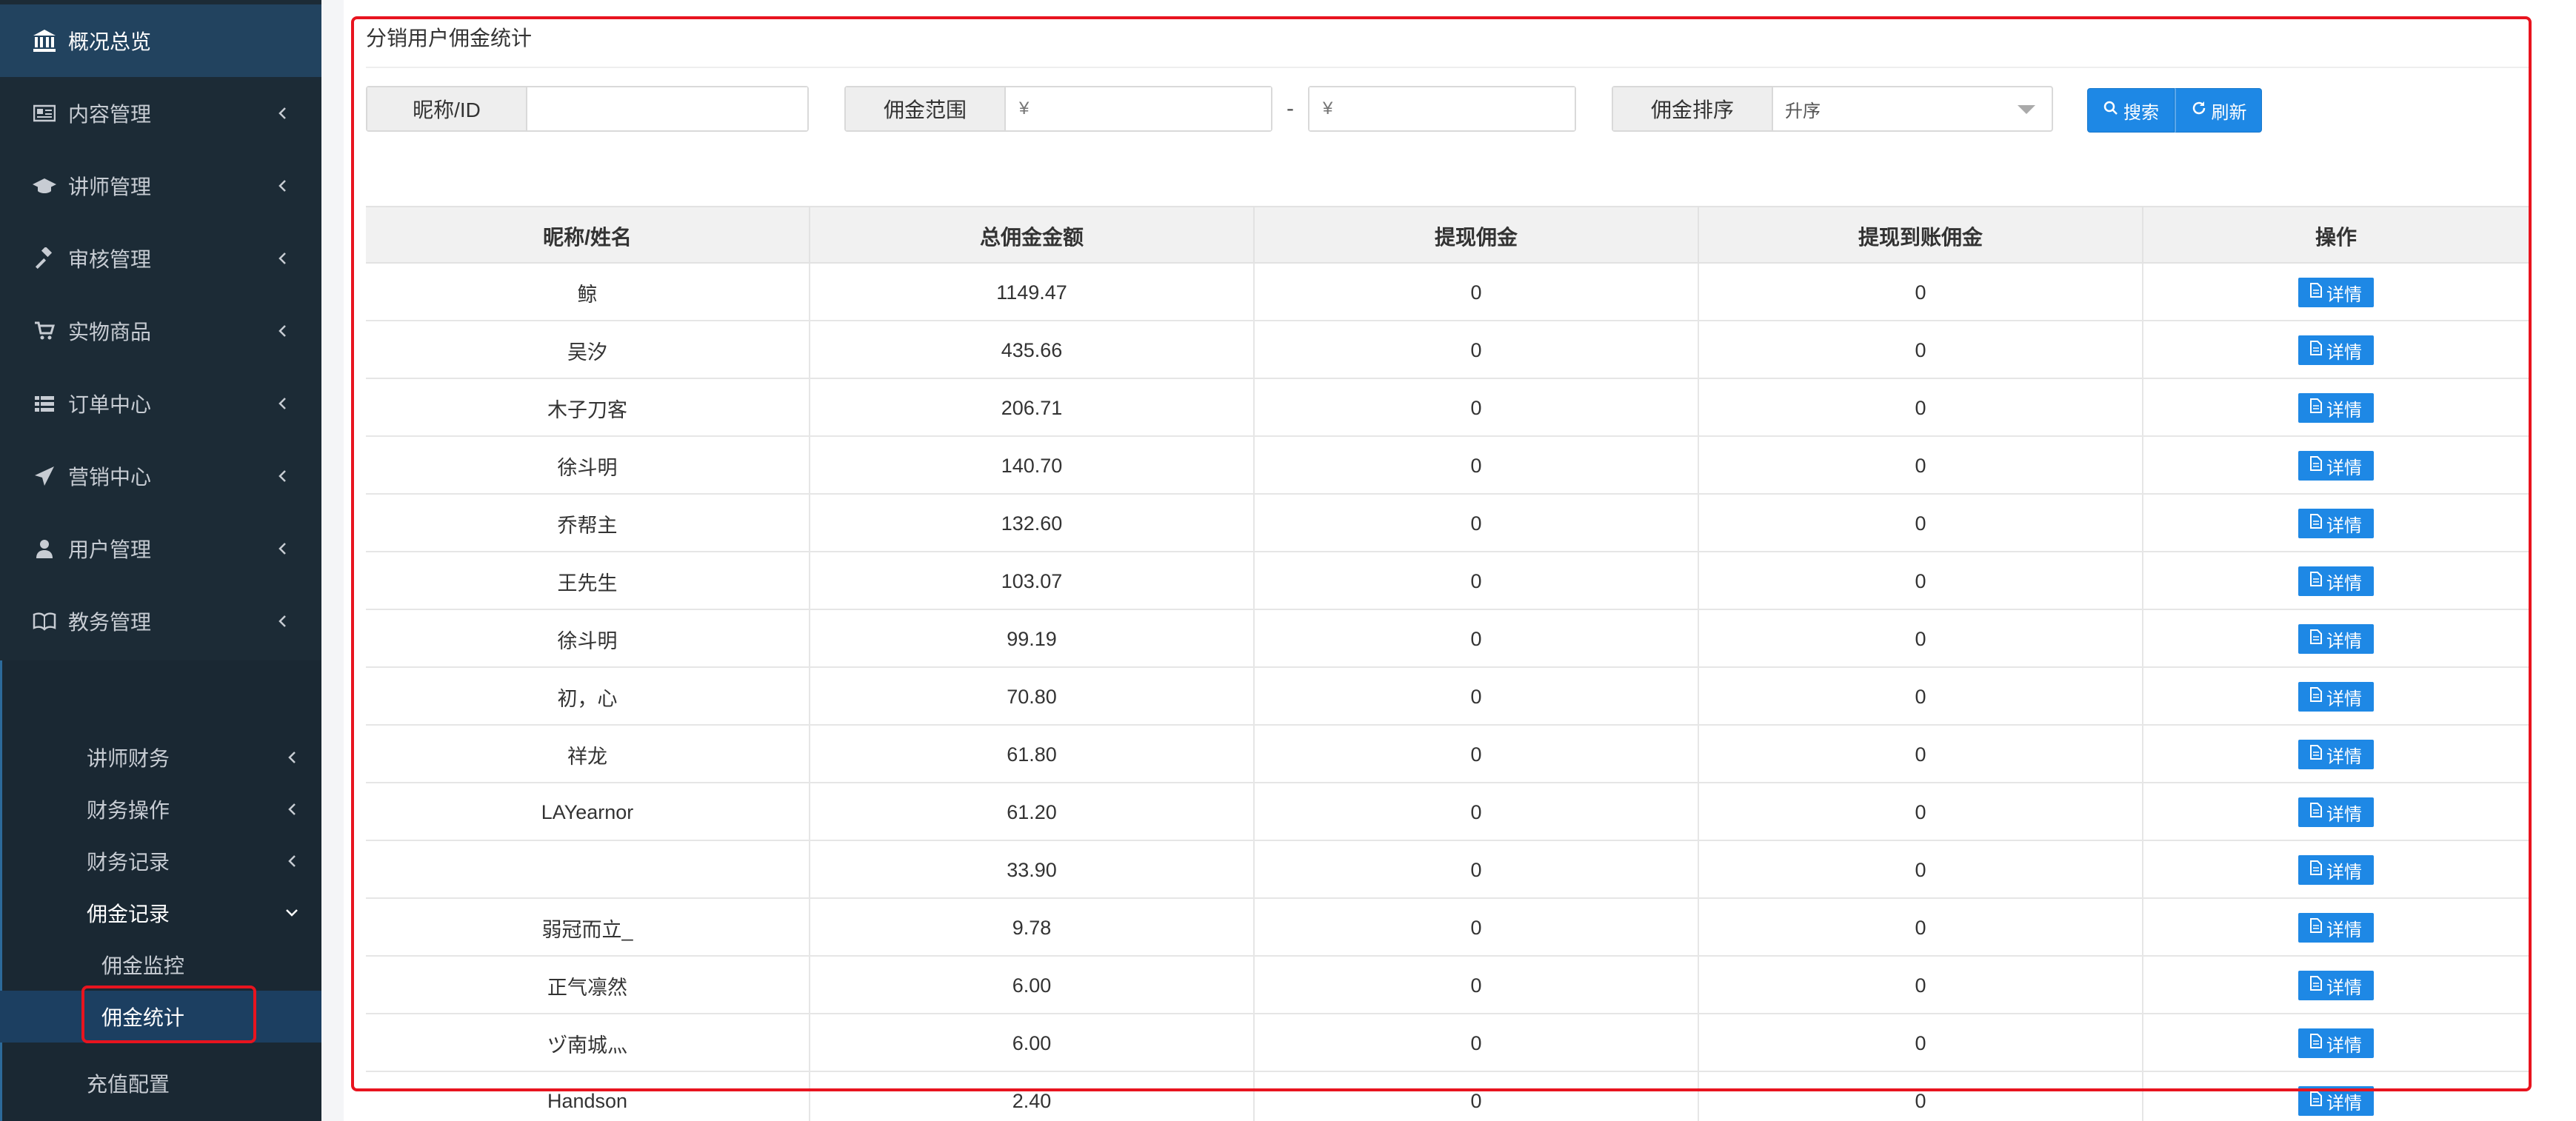 The height and width of the screenshot is (1121, 2576). Describe the element at coordinates (160, 809) in the screenshot. I see `submenu-item-2: 财务操作` at that location.